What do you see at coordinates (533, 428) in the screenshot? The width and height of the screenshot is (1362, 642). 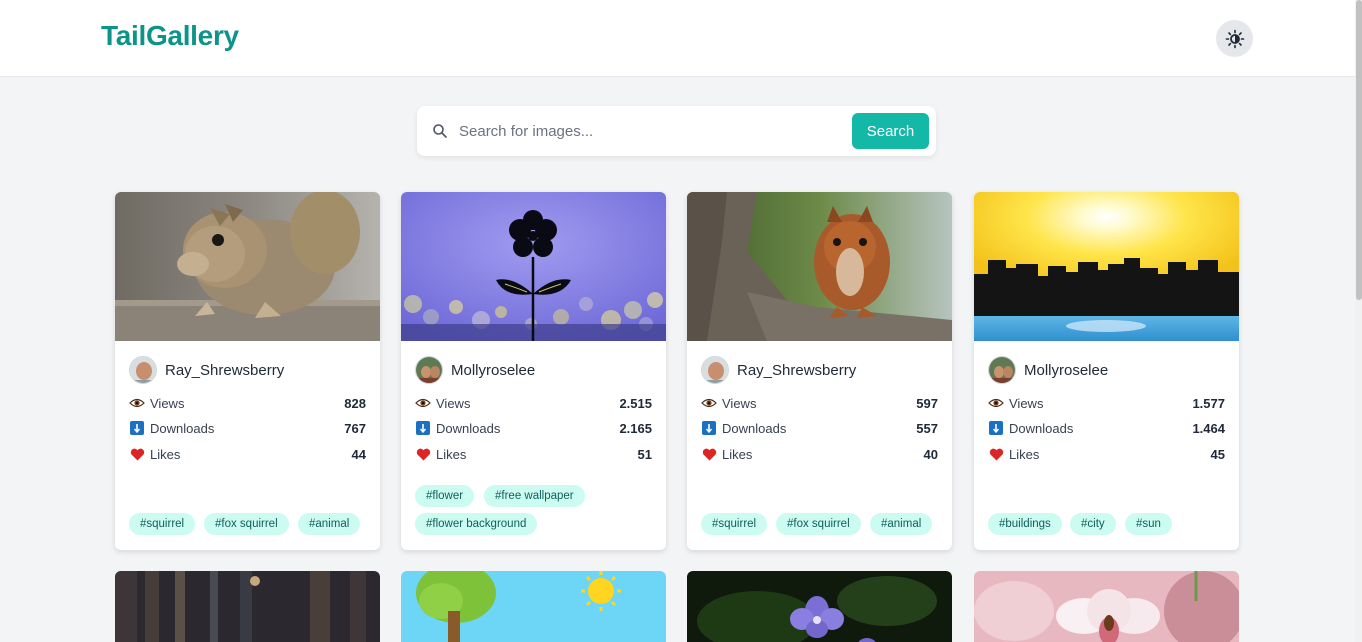 I see `downloads-stat: Downloads 2.165` at bounding box center [533, 428].